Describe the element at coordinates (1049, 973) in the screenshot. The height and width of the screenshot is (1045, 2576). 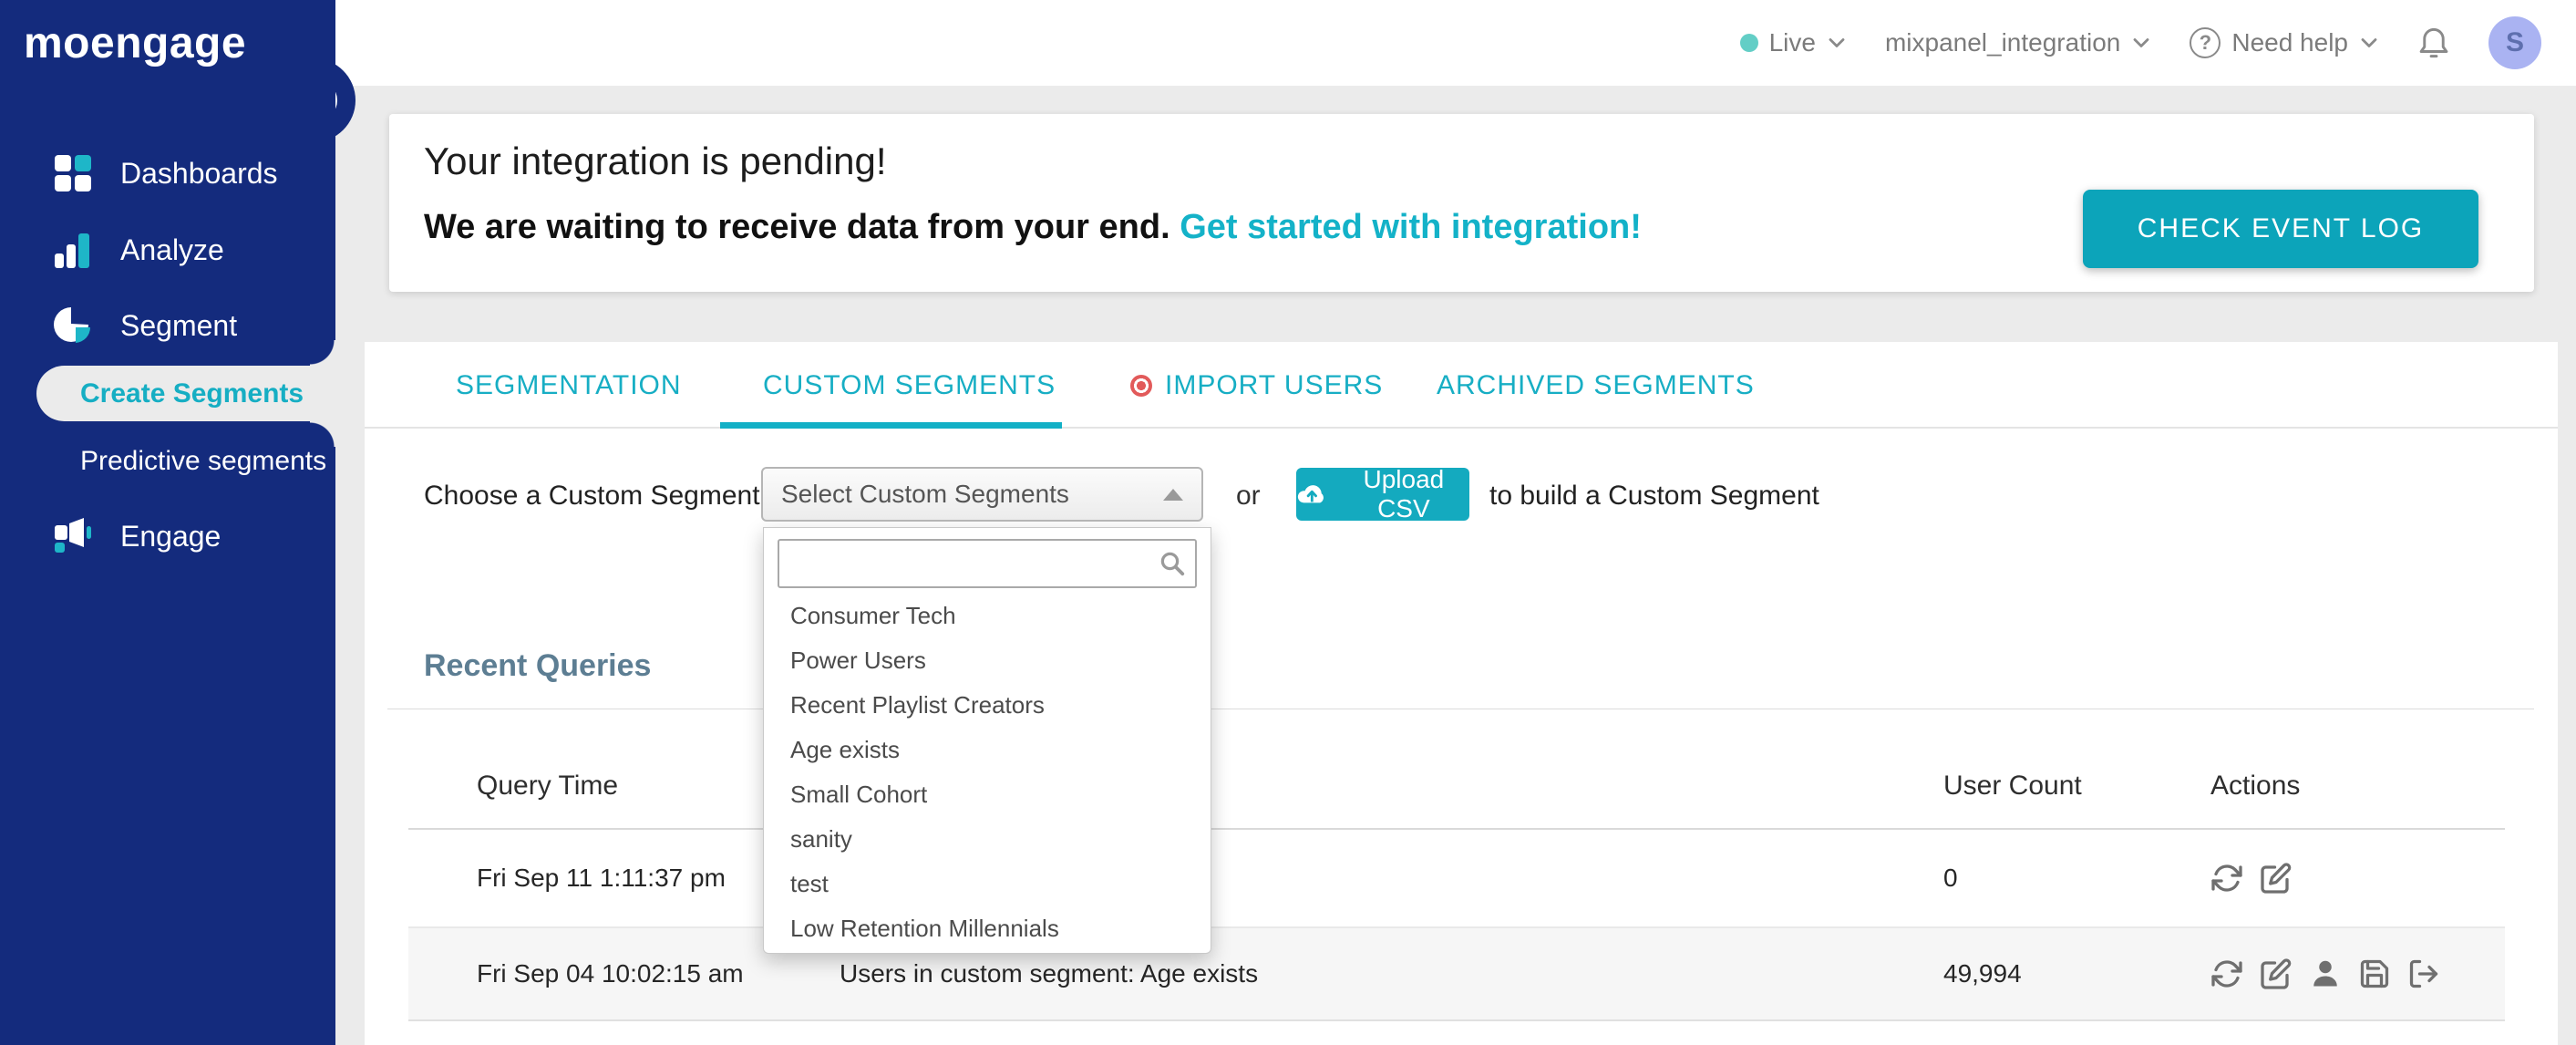
I see `query-info-cell: Users in custom segment: Age exists` at that location.